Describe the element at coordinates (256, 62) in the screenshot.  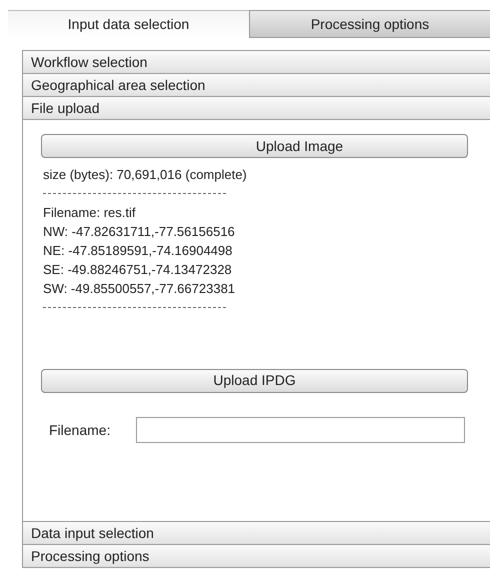
I see `section-header: Workflow selection` at that location.